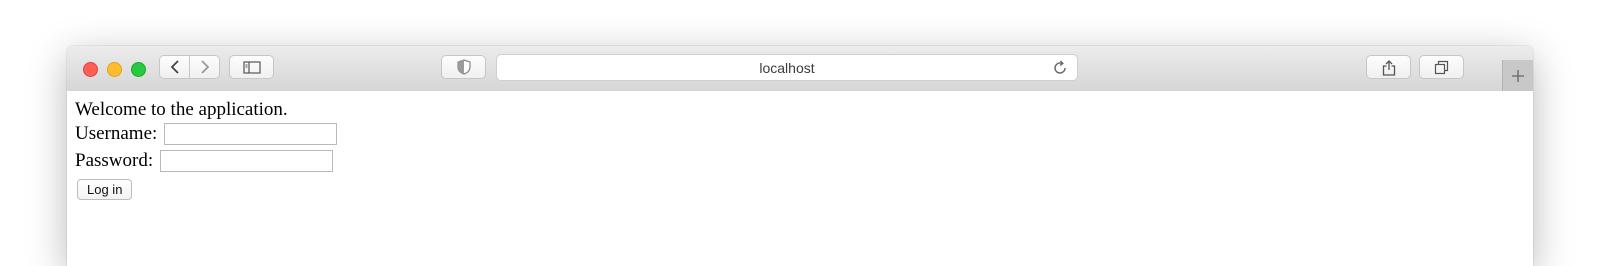 This screenshot has height=266, width=1600. I want to click on back-button, so click(174, 67).